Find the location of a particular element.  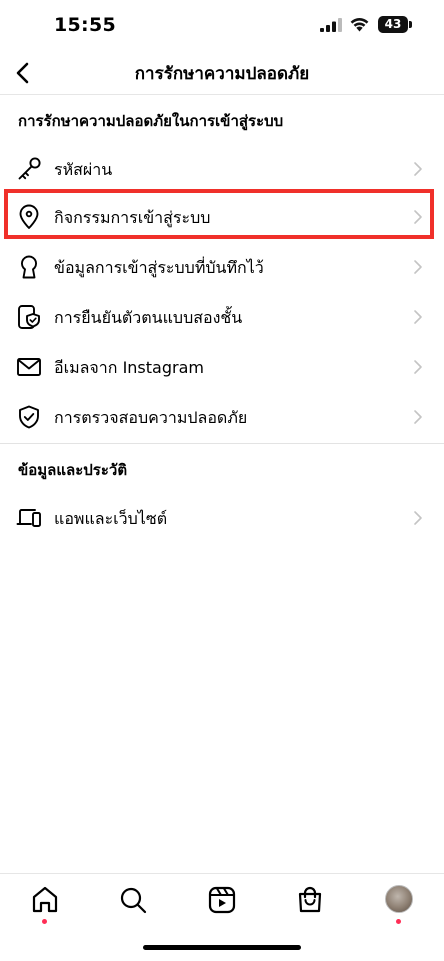

reels-icon is located at coordinates (222, 900).